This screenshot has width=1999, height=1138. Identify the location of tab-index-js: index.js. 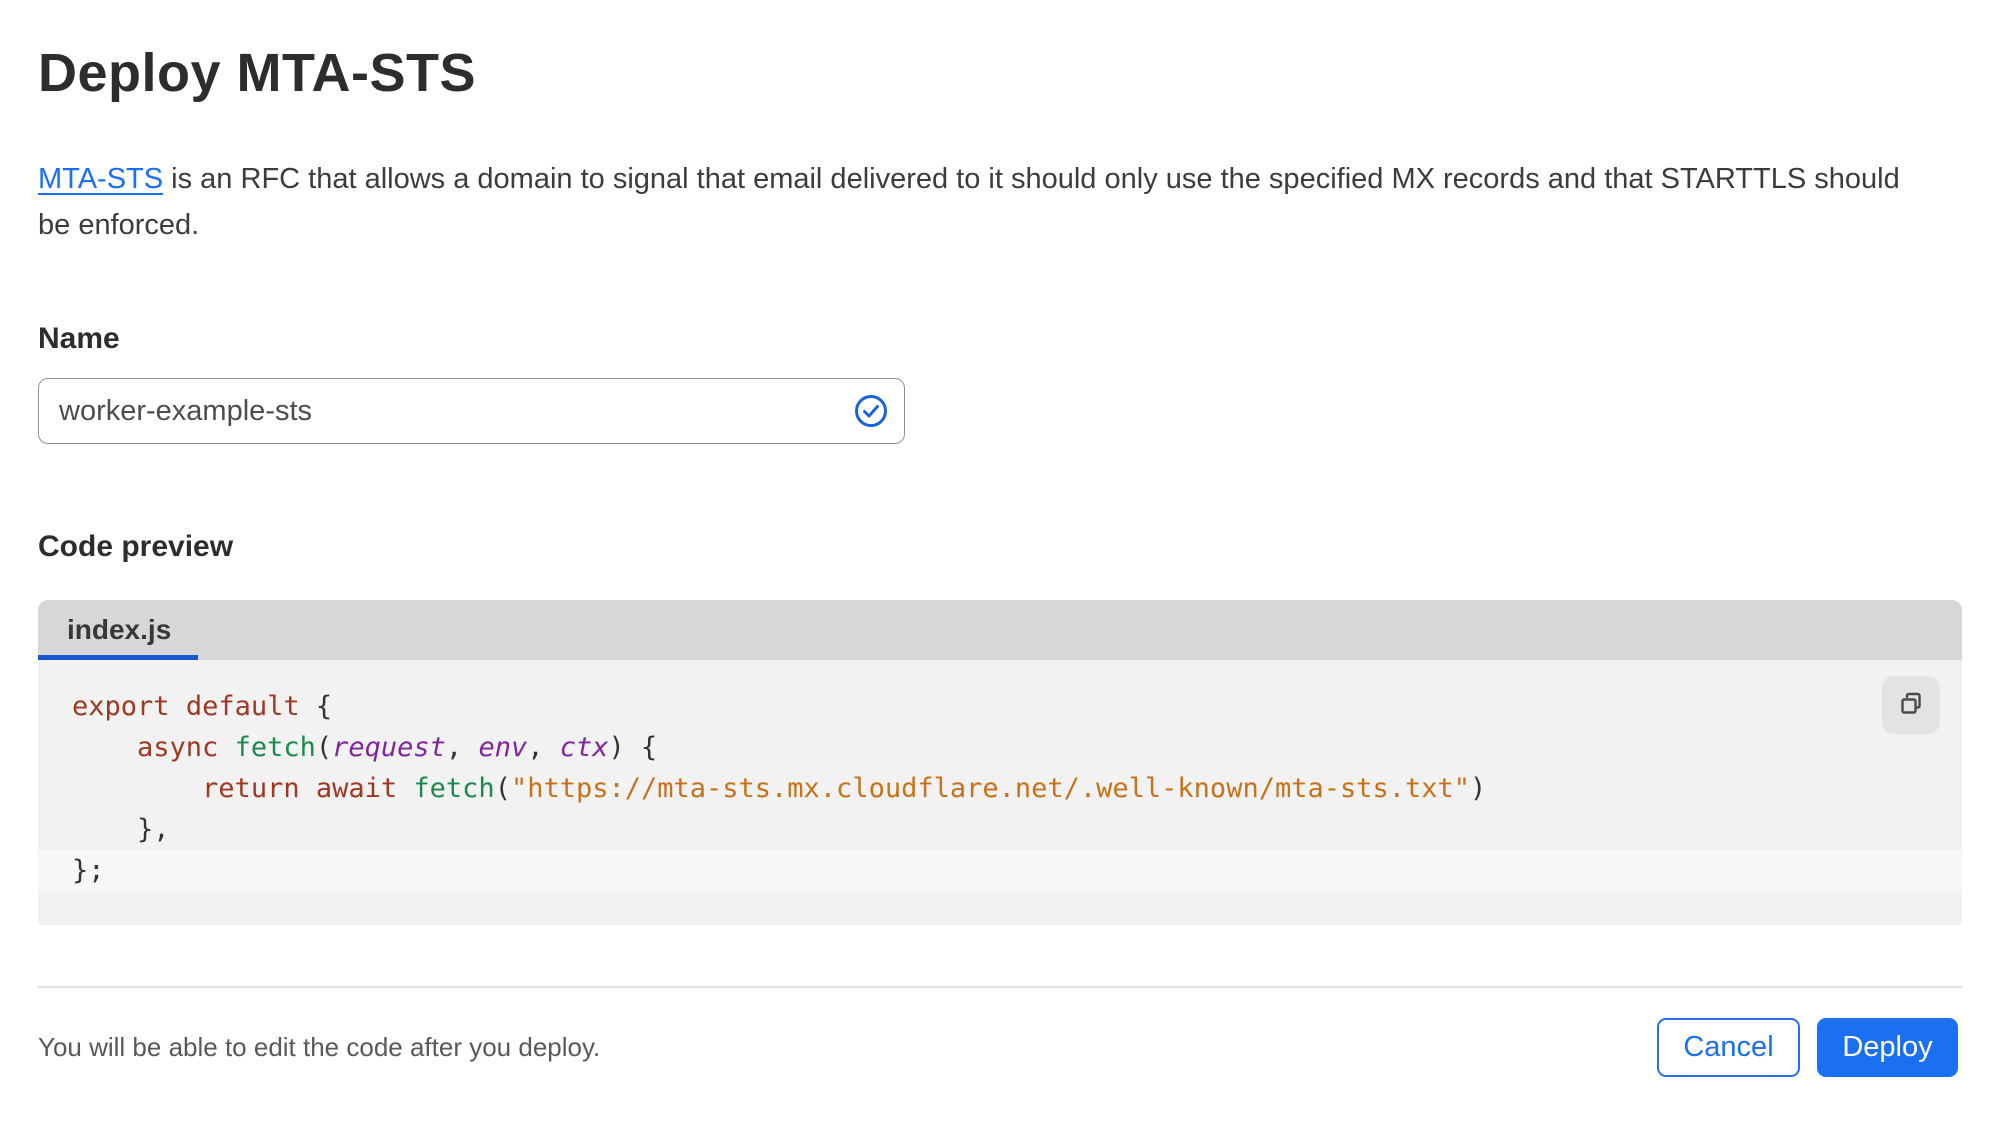
(138, 630).